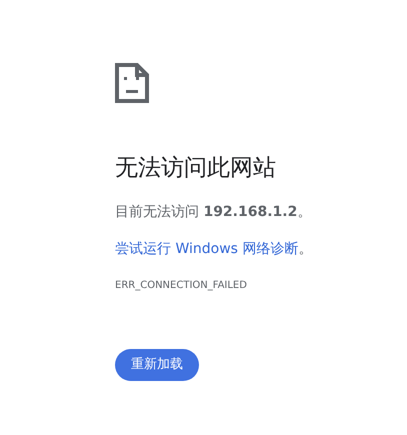  What do you see at coordinates (132, 83) in the screenshot?
I see `sad-page-icon` at bounding box center [132, 83].